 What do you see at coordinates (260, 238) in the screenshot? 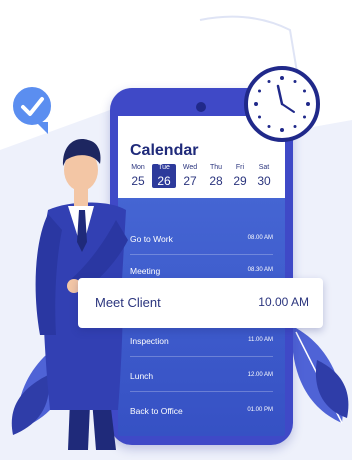
I see `event-time: 08.00 AM` at bounding box center [260, 238].